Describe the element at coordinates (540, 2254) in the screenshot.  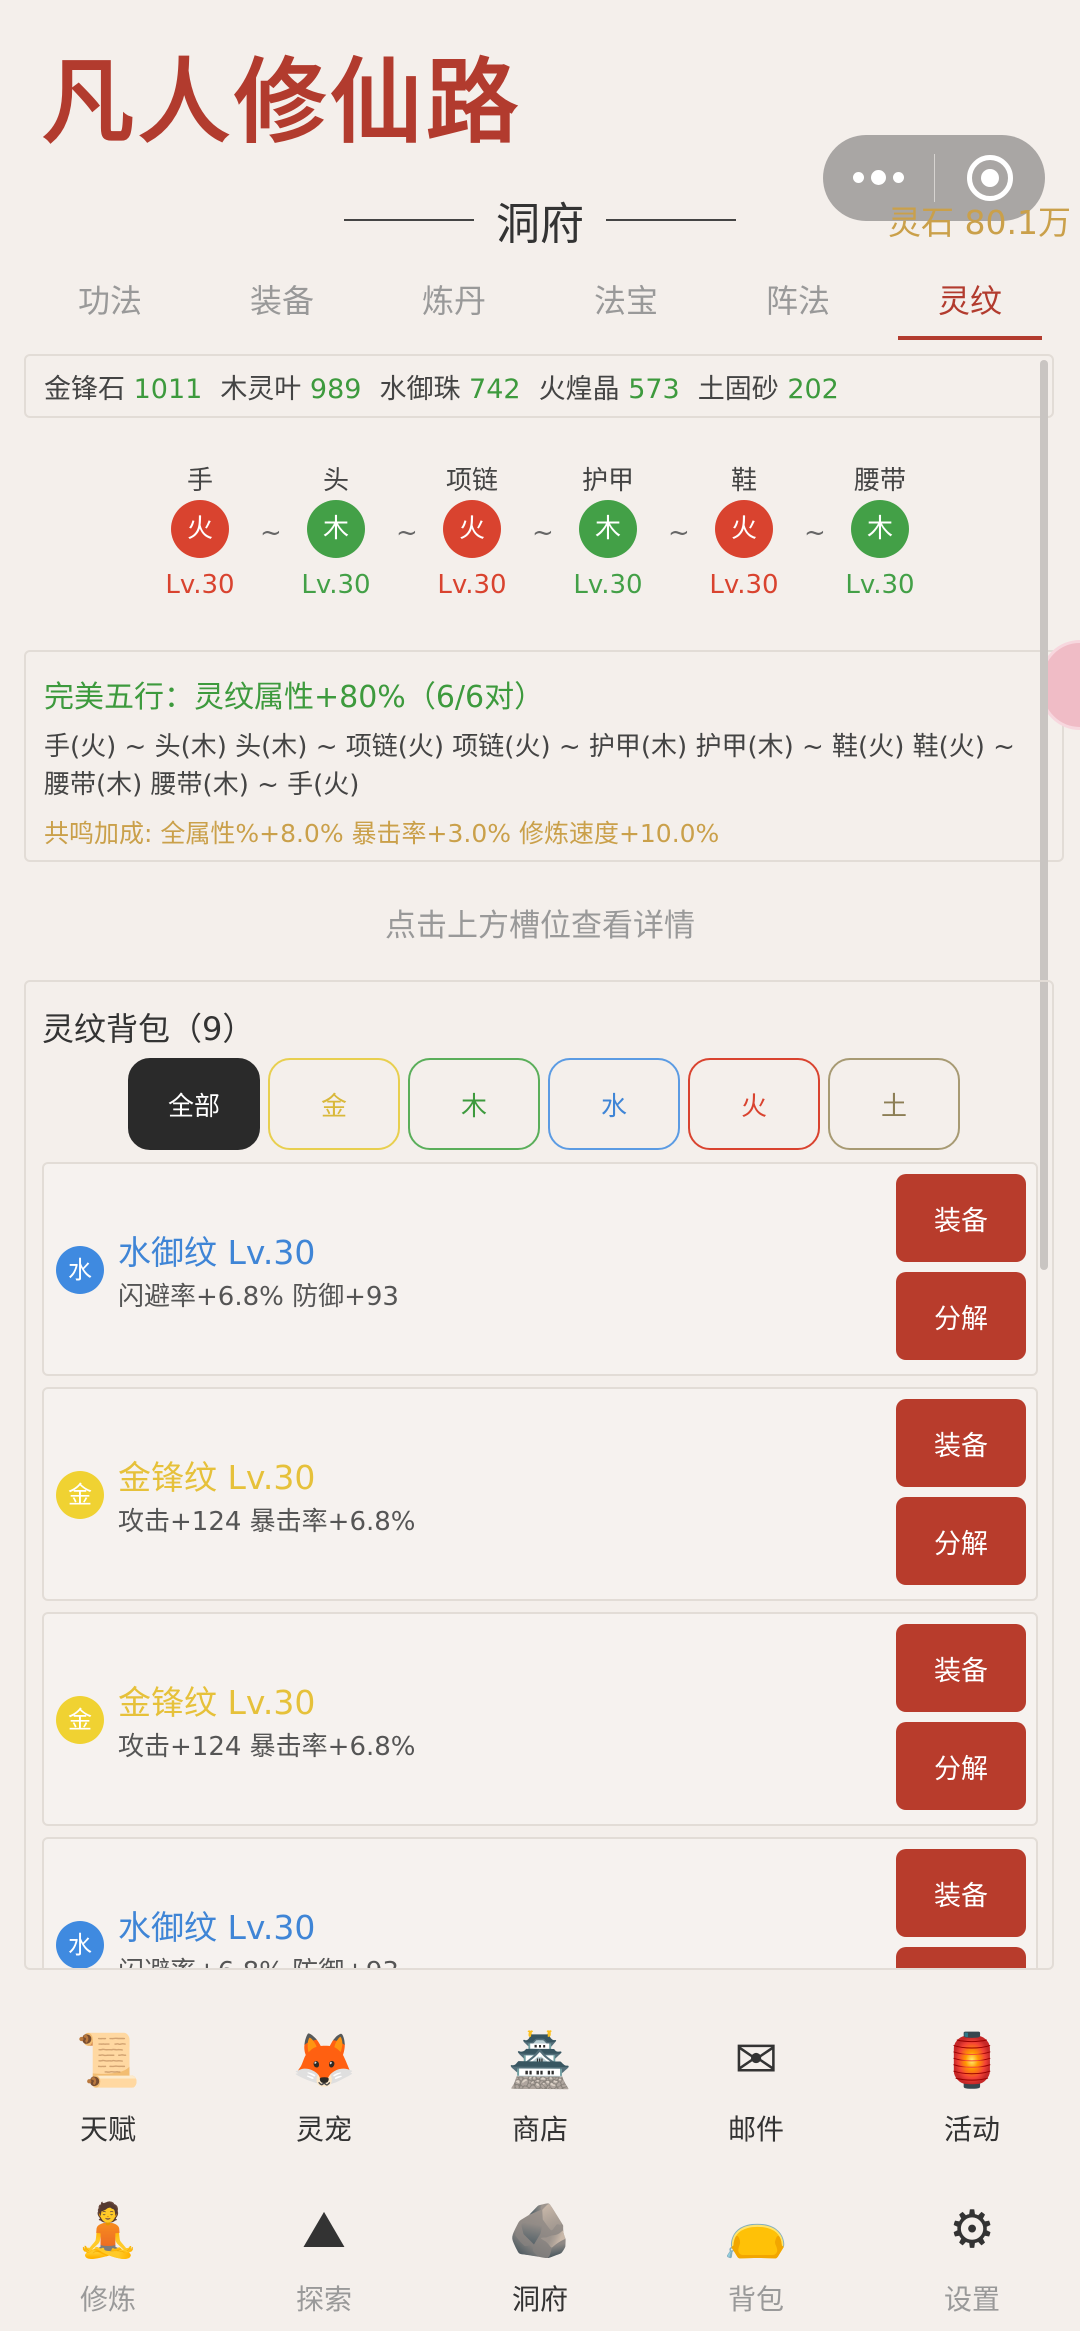
I see `nav-cave: 🪨 洞府` at that location.